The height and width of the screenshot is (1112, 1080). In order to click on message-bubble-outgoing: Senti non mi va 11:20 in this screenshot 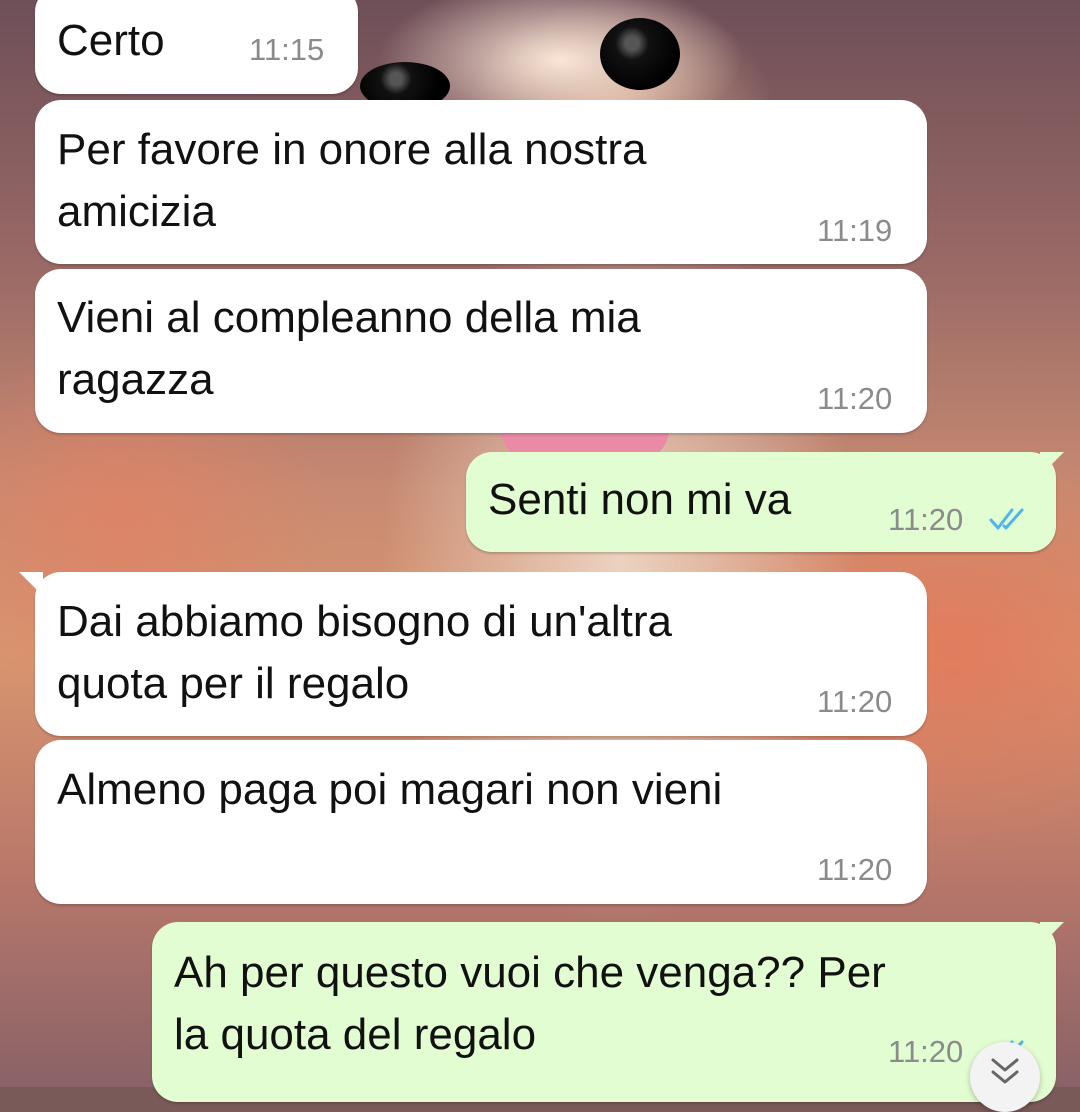, I will do `click(761, 502)`.